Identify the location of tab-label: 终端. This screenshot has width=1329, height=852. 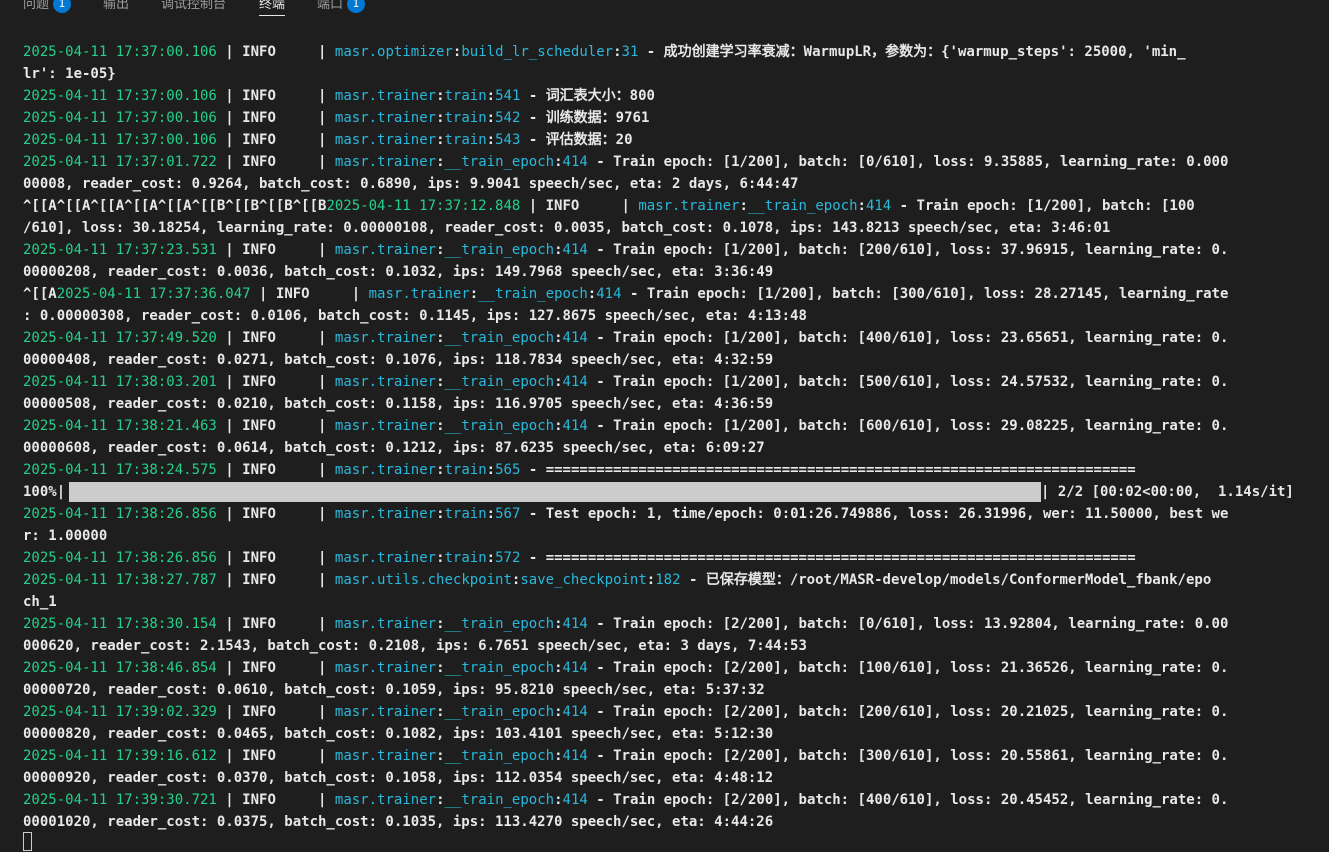
(272, 6).